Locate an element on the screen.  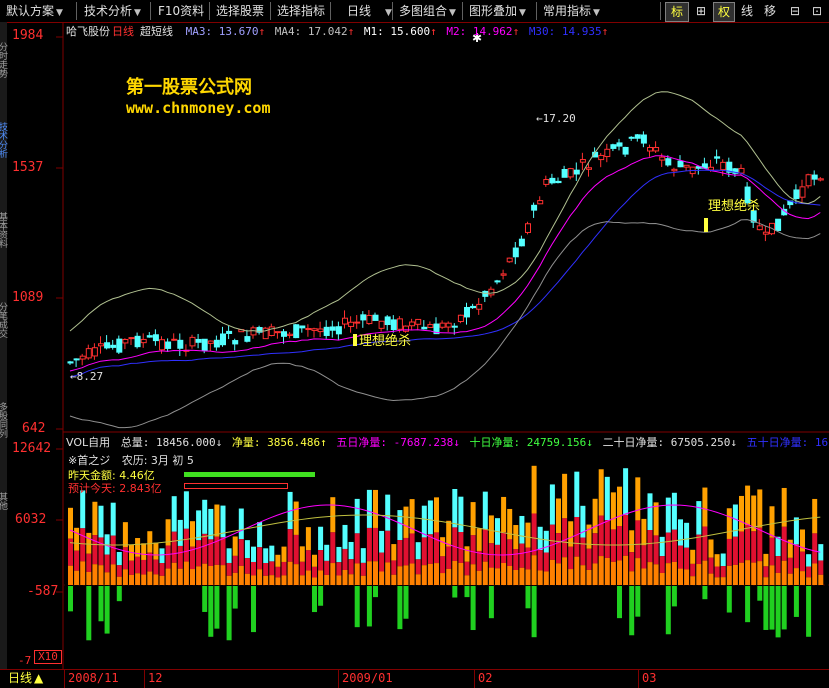
vol-tick-top: 12642 is located at coordinates (32, 448).